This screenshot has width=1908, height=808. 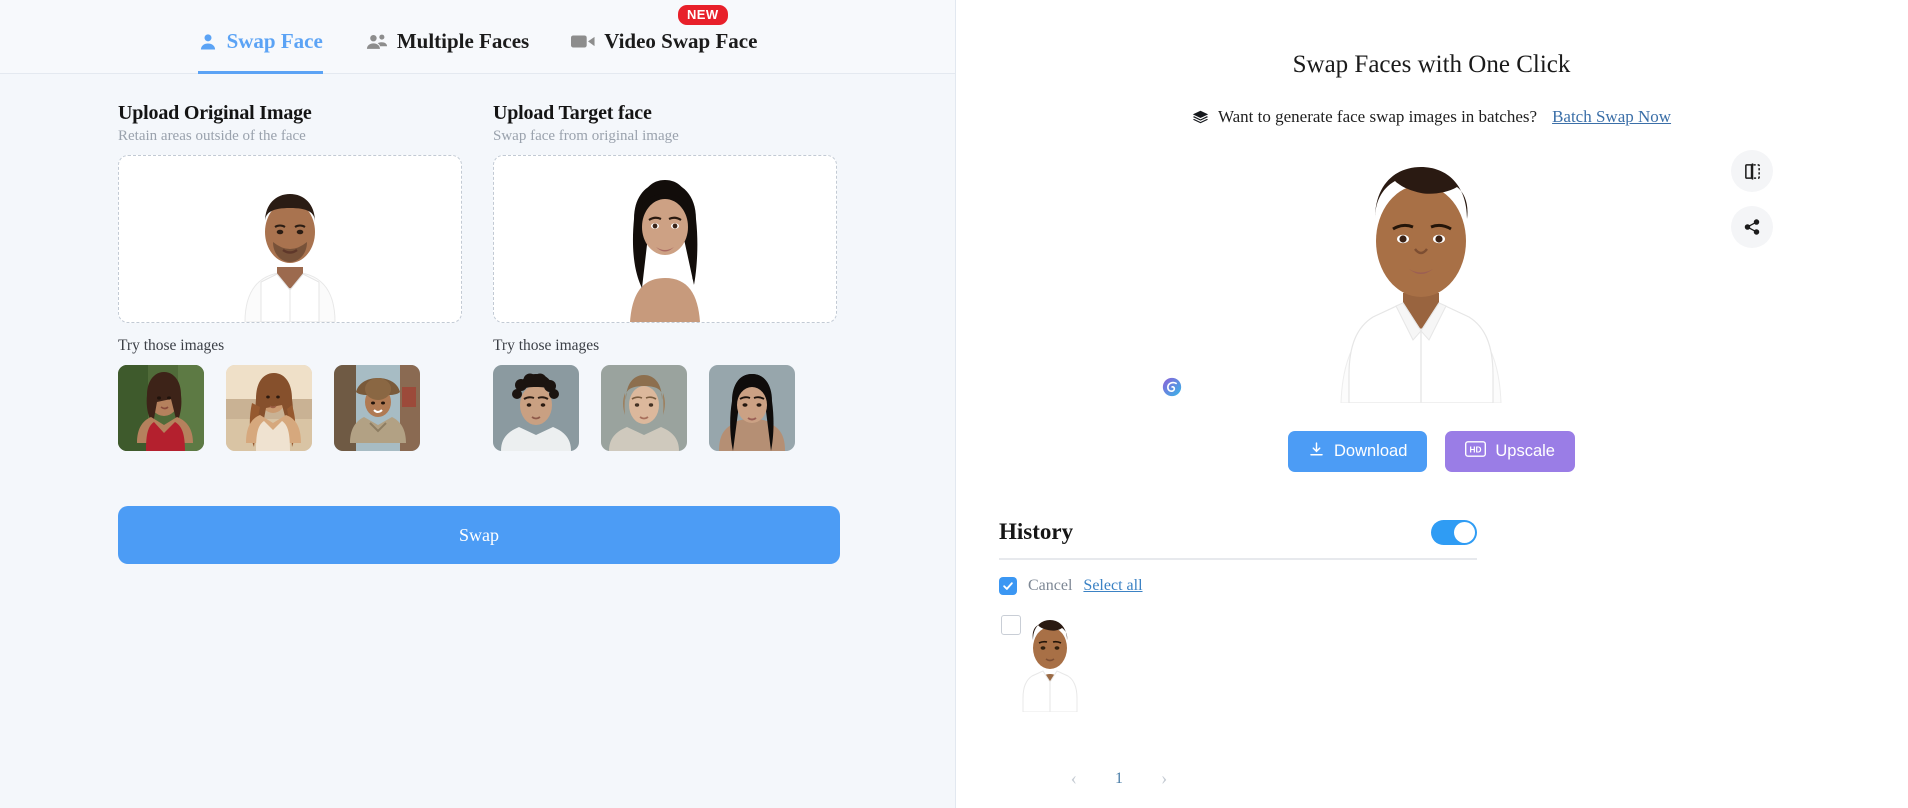 I want to click on tab-multiple-faces: Multiple Faces, so click(x=447, y=37).